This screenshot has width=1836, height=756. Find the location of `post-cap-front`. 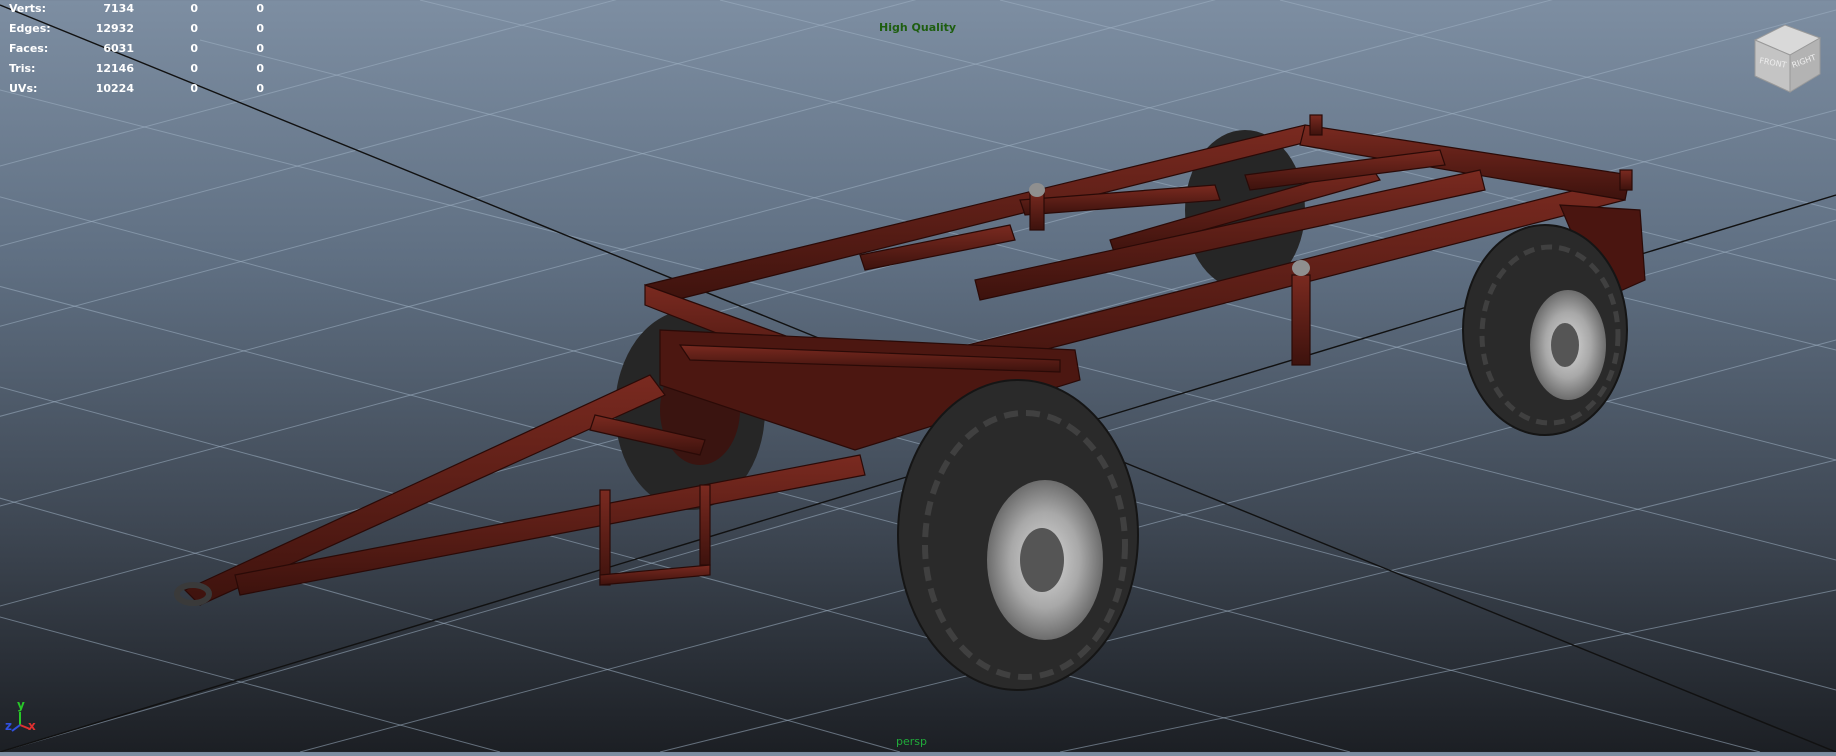

post-cap-front is located at coordinates (1037, 190).